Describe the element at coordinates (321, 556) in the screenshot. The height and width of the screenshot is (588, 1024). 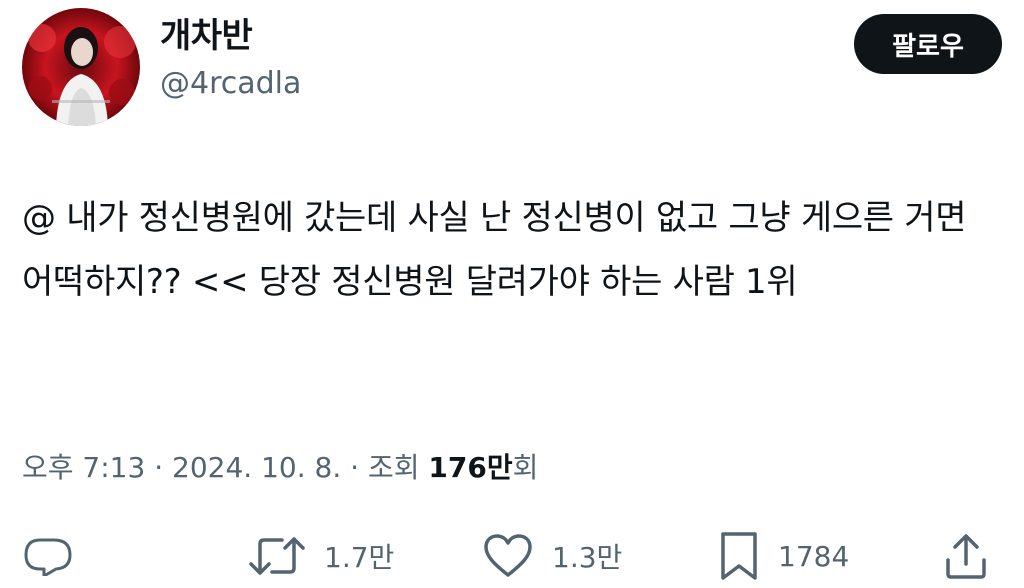
I see `retweet-button: 1.7만` at that location.